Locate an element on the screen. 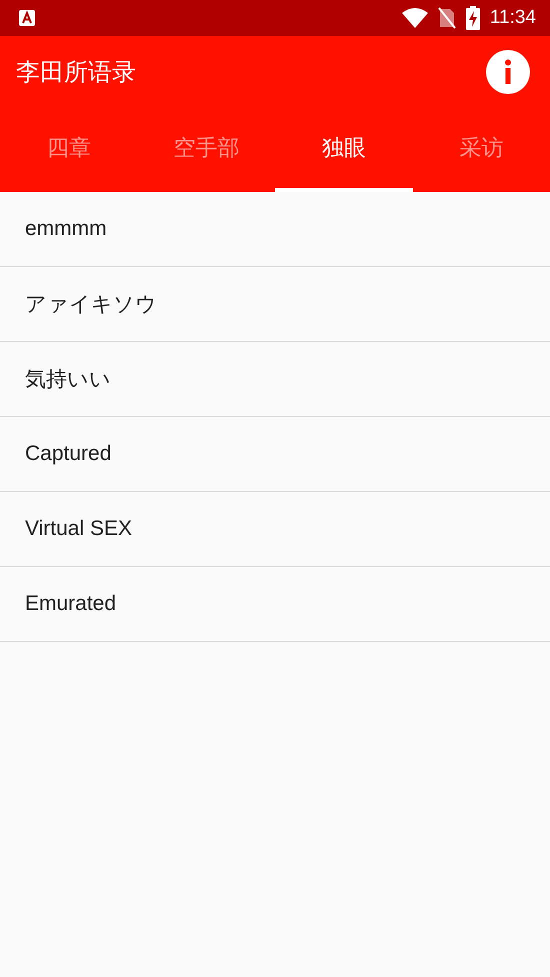 The width and height of the screenshot is (550, 977). list-item: emmmm is located at coordinates (275, 229).